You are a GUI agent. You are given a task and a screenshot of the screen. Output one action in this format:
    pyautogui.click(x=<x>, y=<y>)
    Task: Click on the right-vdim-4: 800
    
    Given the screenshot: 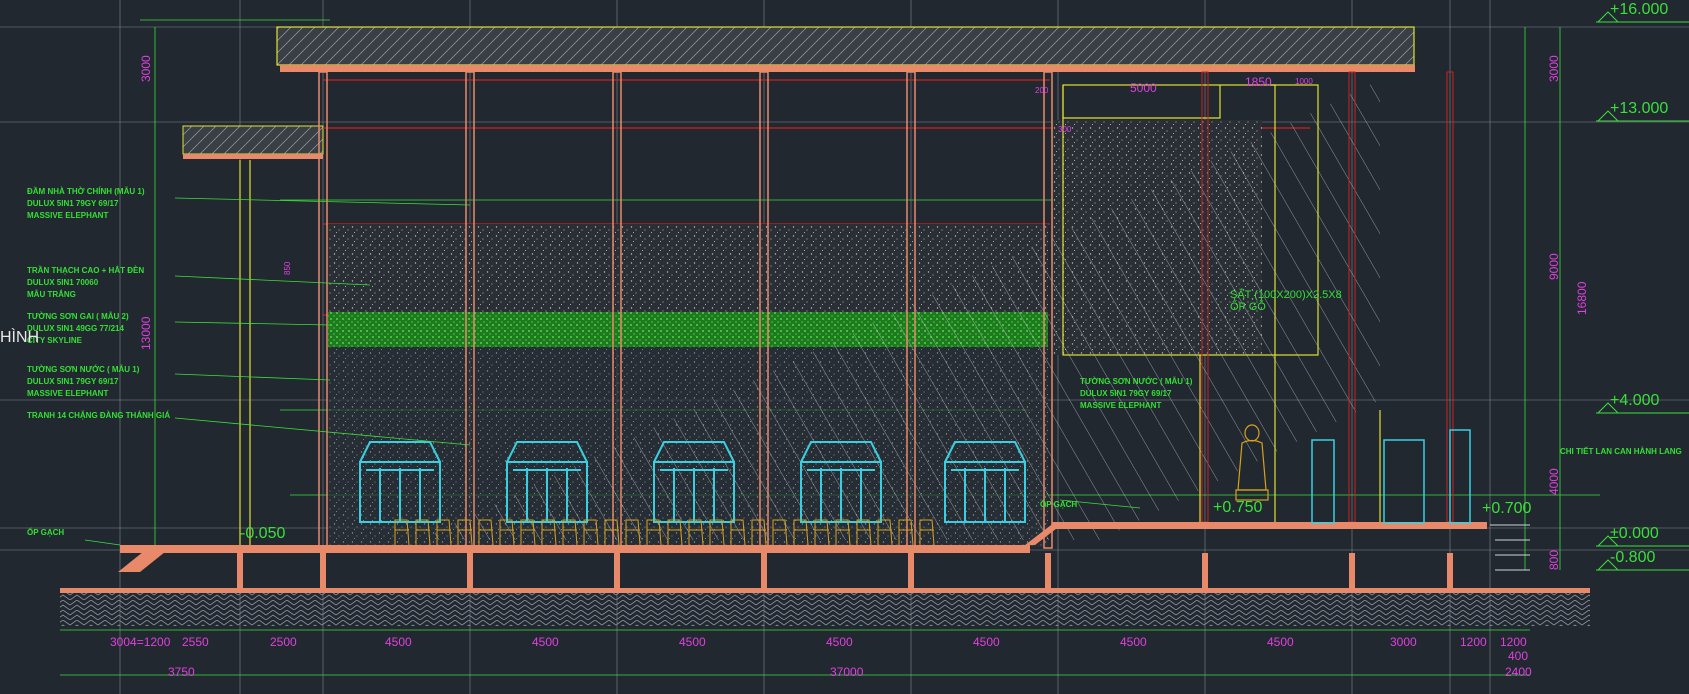 What is the action you would take?
    pyautogui.click(x=1554, y=560)
    